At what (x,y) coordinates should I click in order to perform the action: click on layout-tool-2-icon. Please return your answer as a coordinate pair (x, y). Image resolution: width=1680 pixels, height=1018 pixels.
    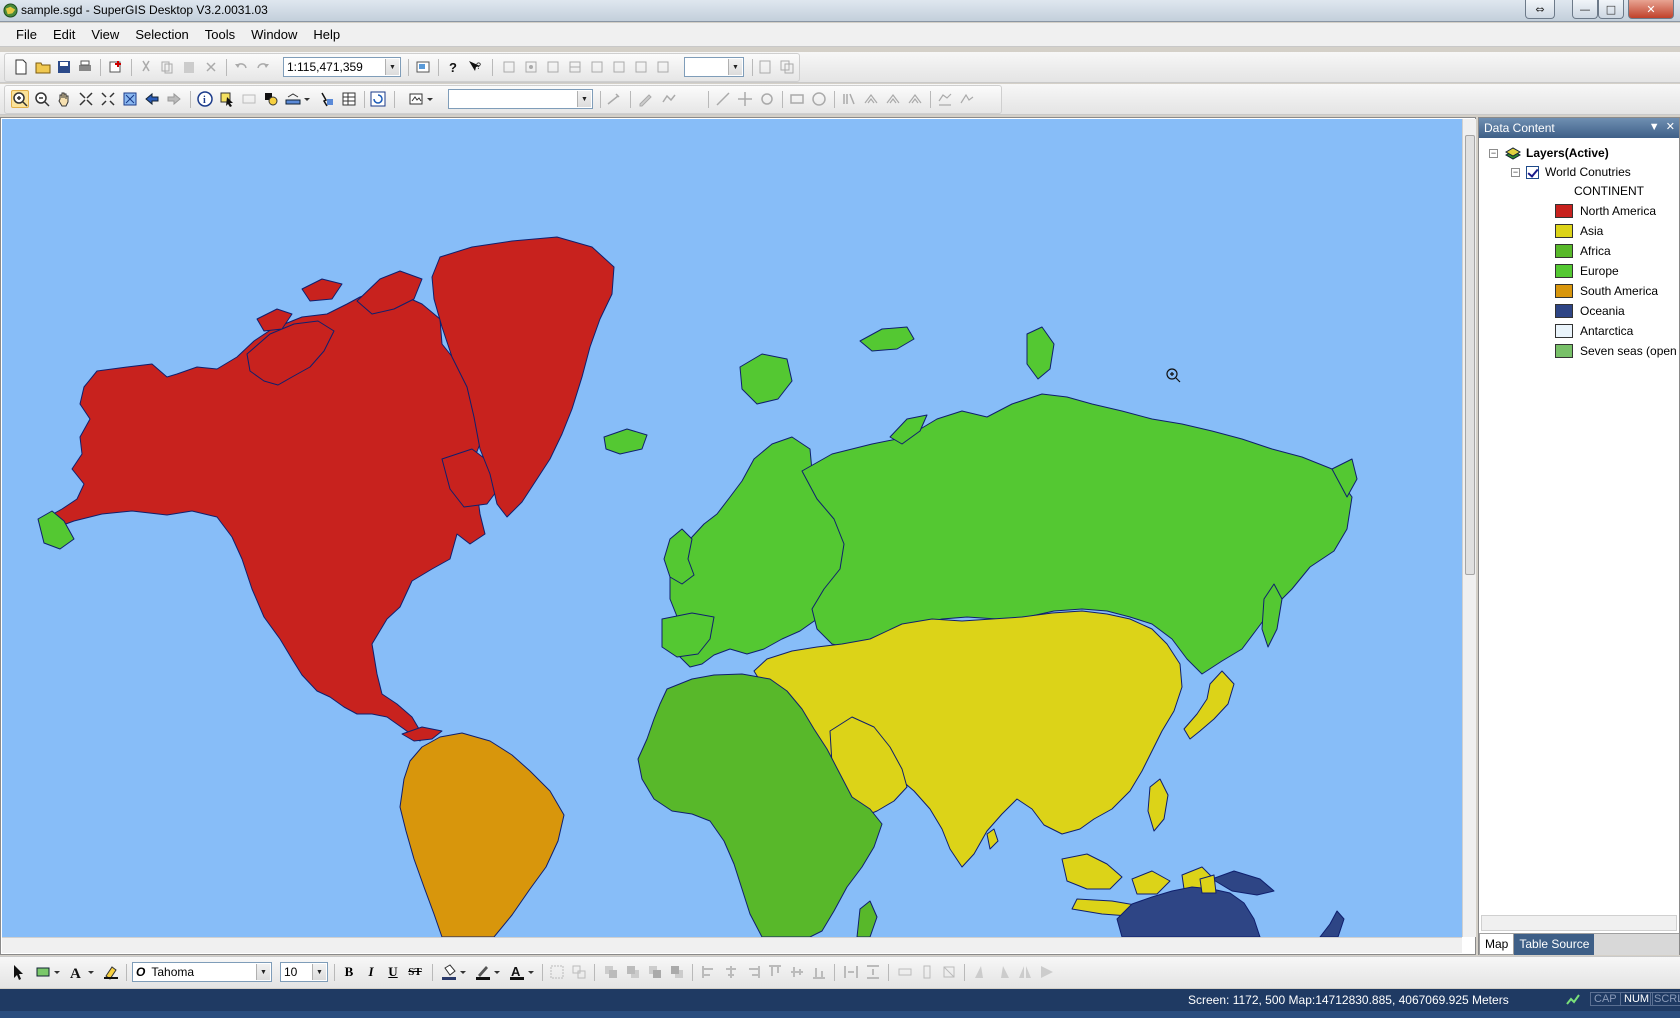
    Looking at the image, I should click on (531, 67).